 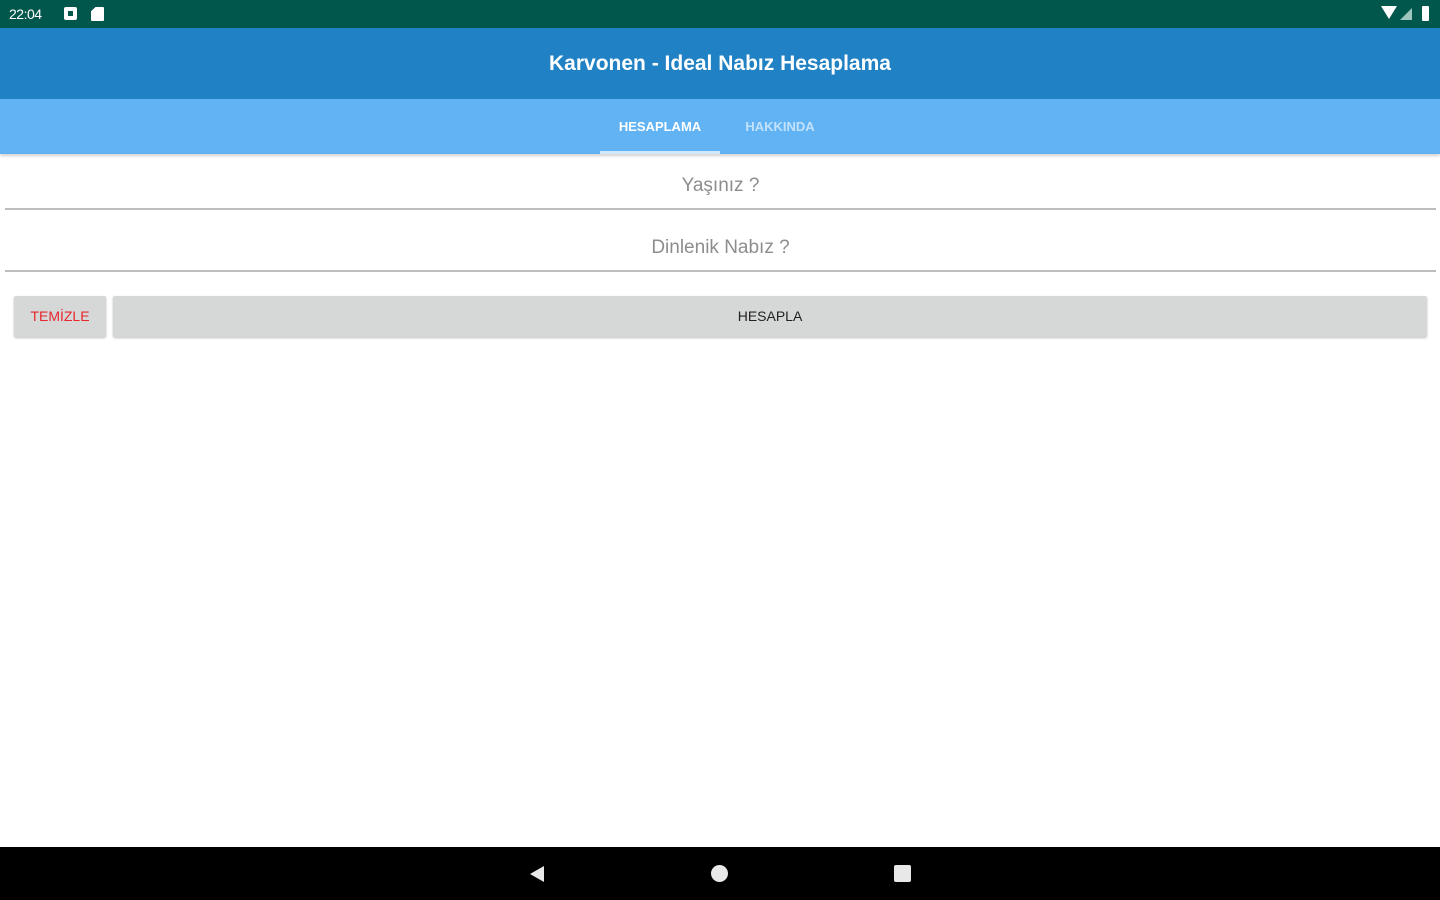 I want to click on app-bar: Karvonen - Ideal Nabız Hesaplama, so click(x=720, y=63).